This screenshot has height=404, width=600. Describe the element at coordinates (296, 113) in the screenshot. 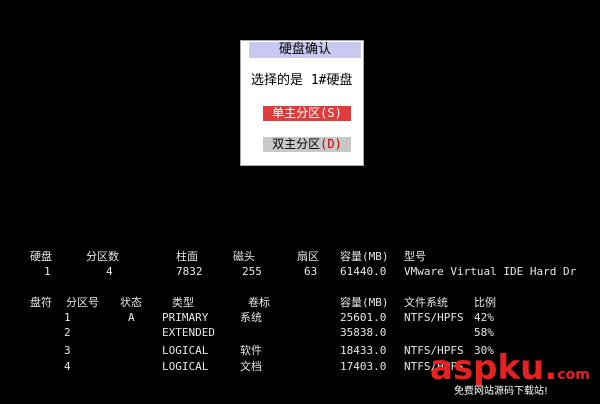

I see `single-primary-label: 单主分区` at that location.